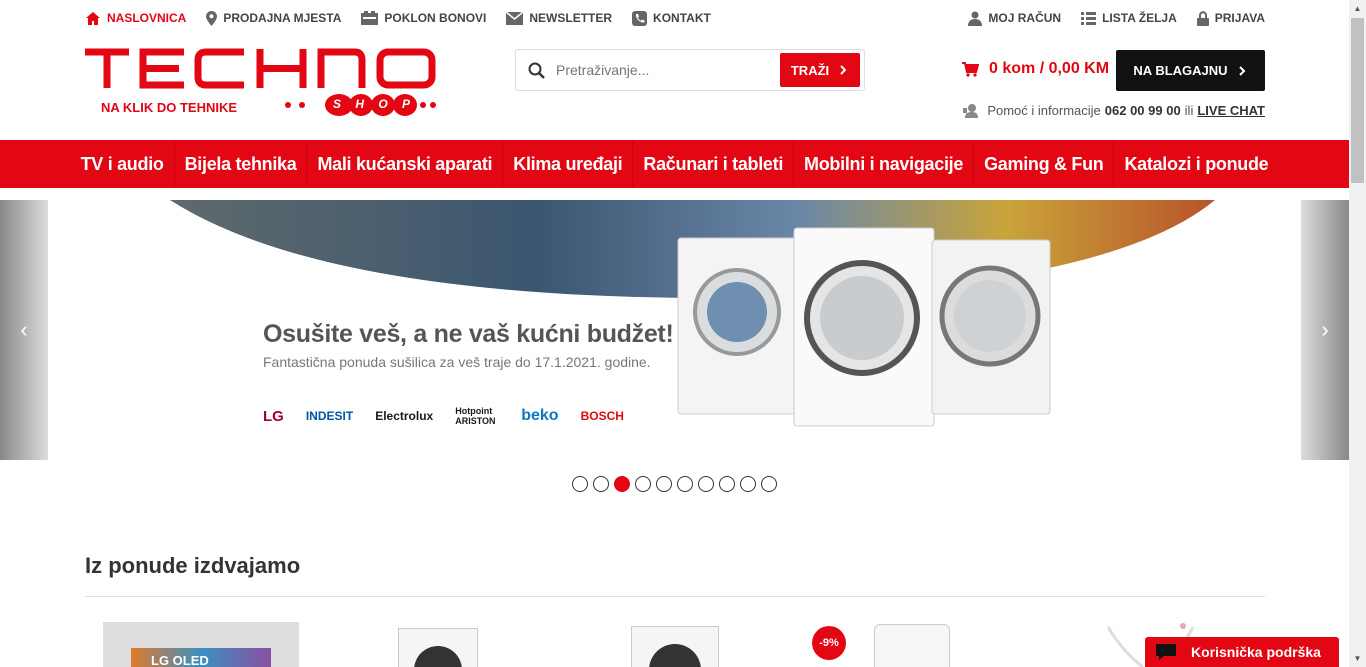 Image resolution: width=1366 pixels, height=667 pixels. I want to click on topbar-link-kontakt: KONTAKT, so click(671, 18).